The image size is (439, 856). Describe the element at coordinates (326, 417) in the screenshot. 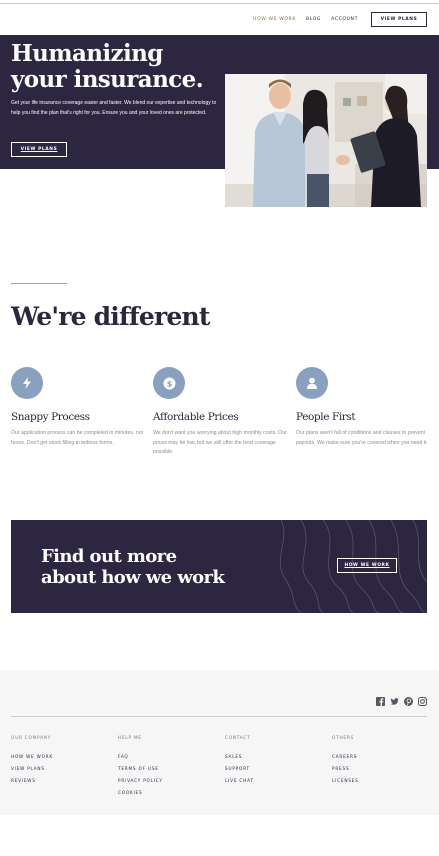

I see `feature-title: People First` at that location.